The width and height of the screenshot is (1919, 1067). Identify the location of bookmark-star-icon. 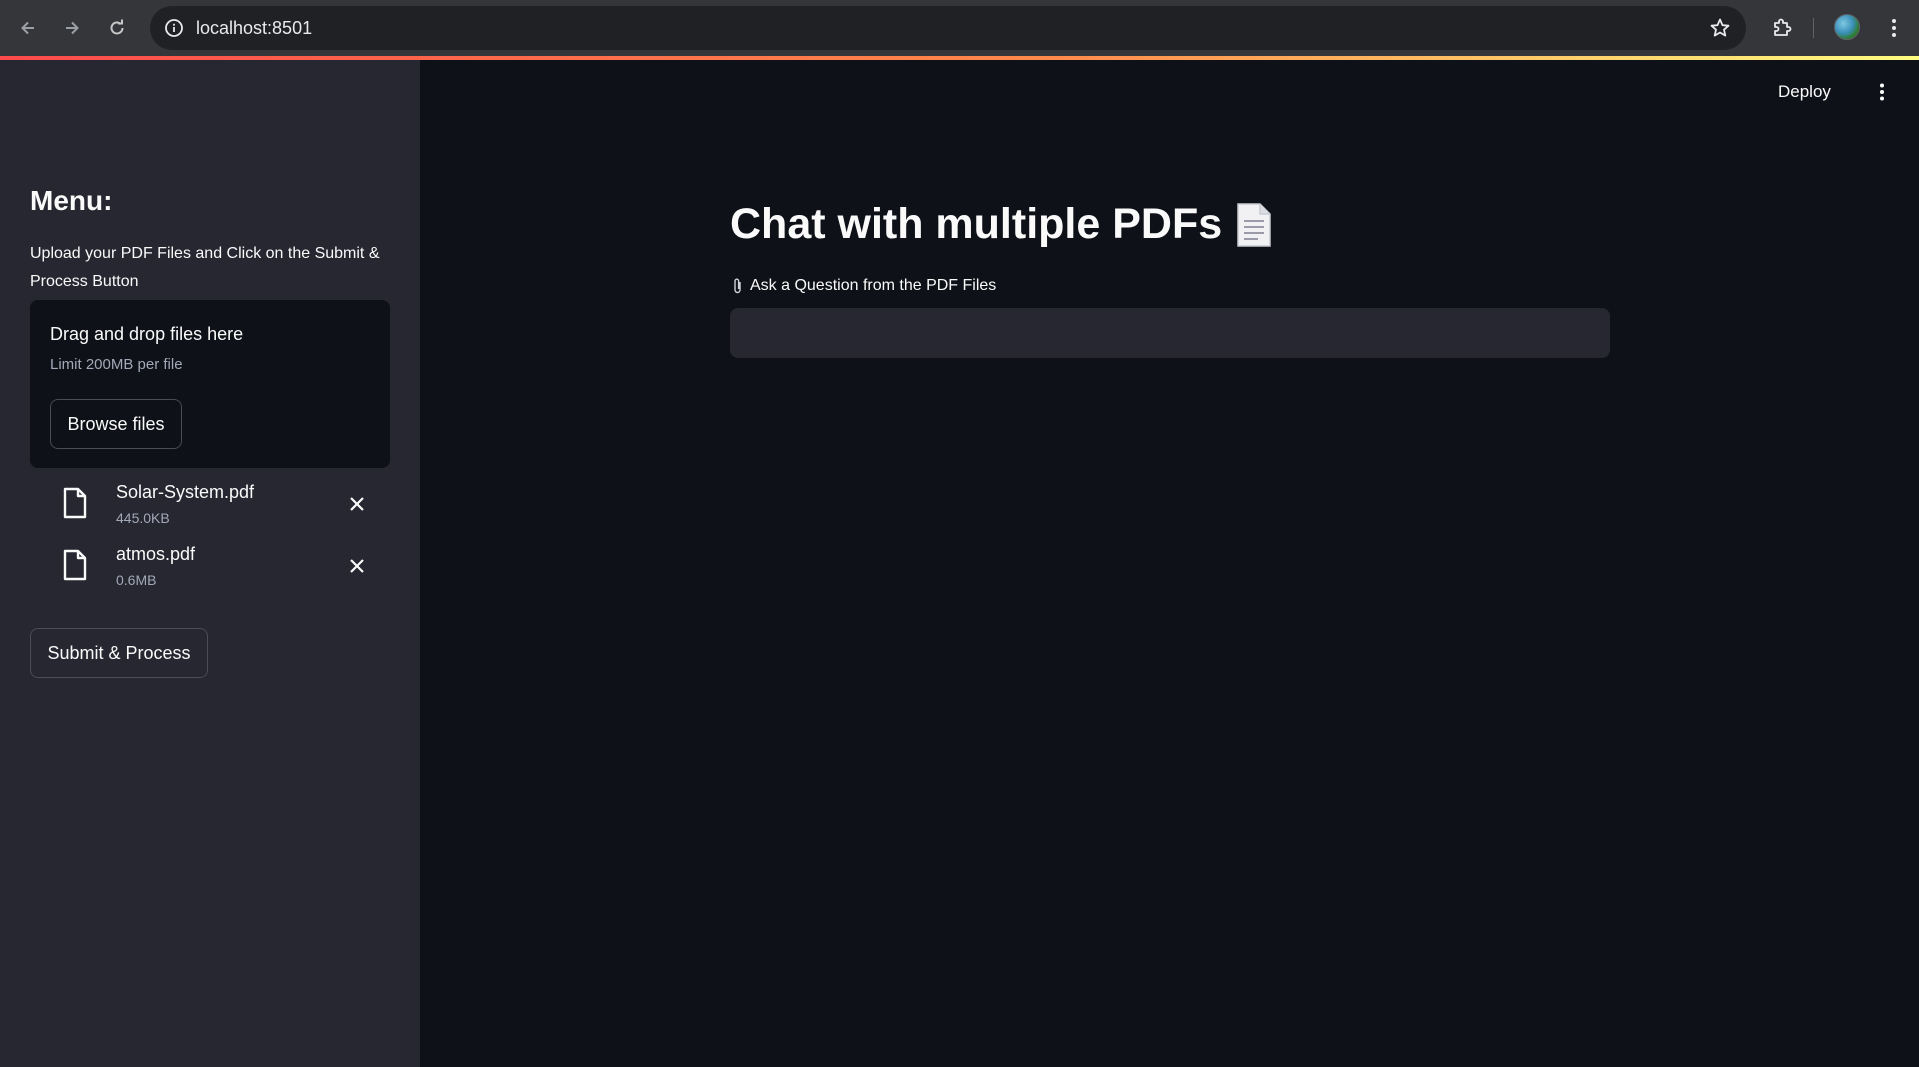
(1720, 28).